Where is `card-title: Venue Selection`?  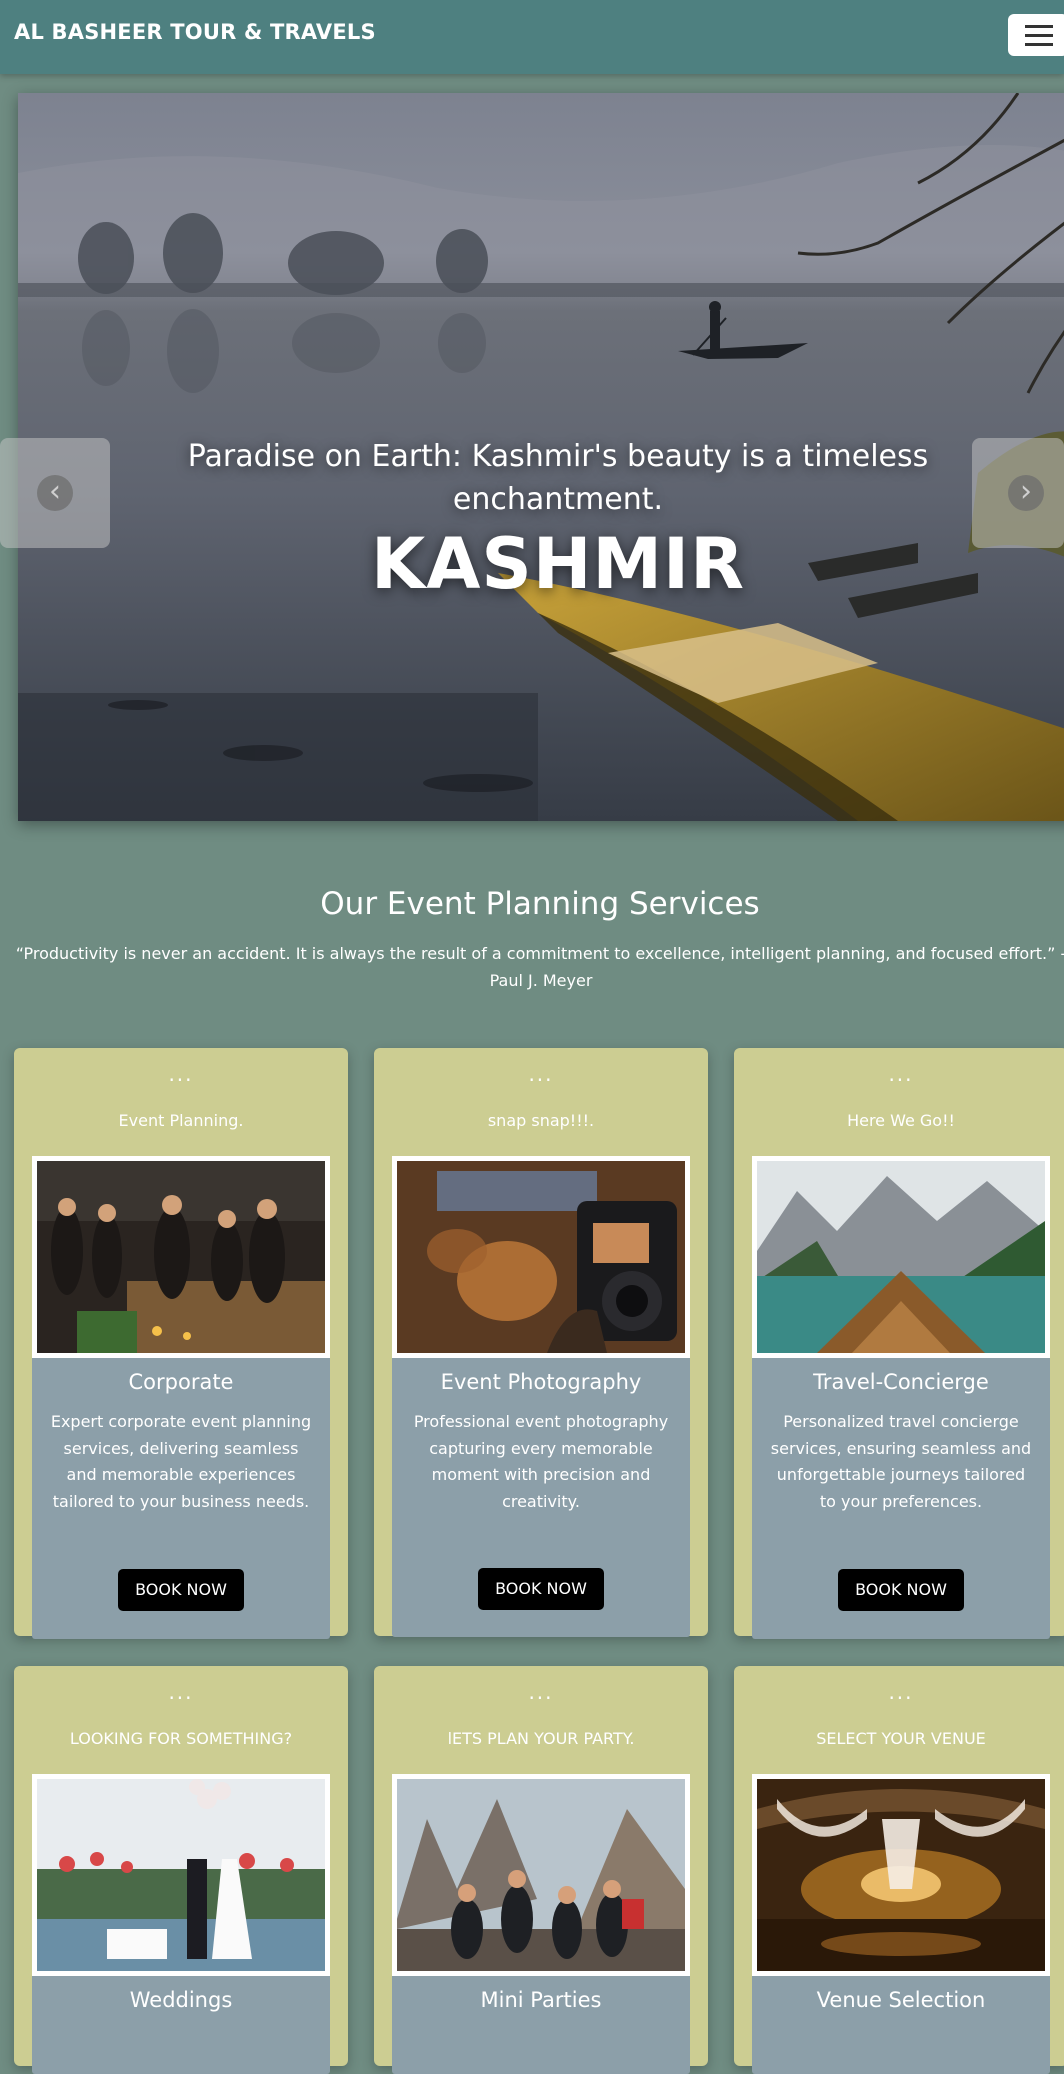 card-title: Venue Selection is located at coordinates (901, 2000).